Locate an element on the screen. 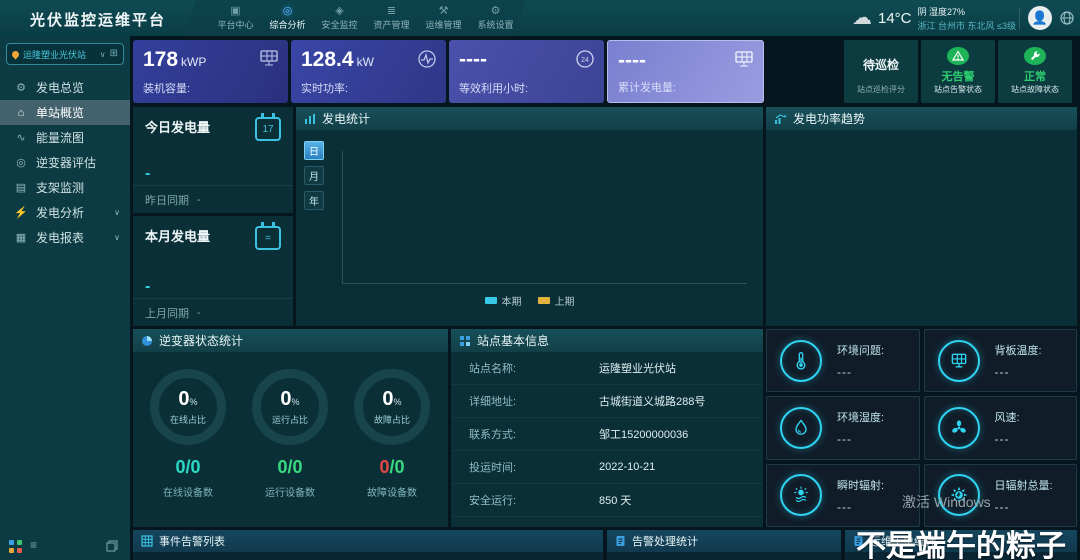 The width and height of the screenshot is (1080, 560). weather-widget: ☁ 14°C 阴 湿度27% 浙江 台州市 东北风 ≤3级 is located at coordinates (934, 18).